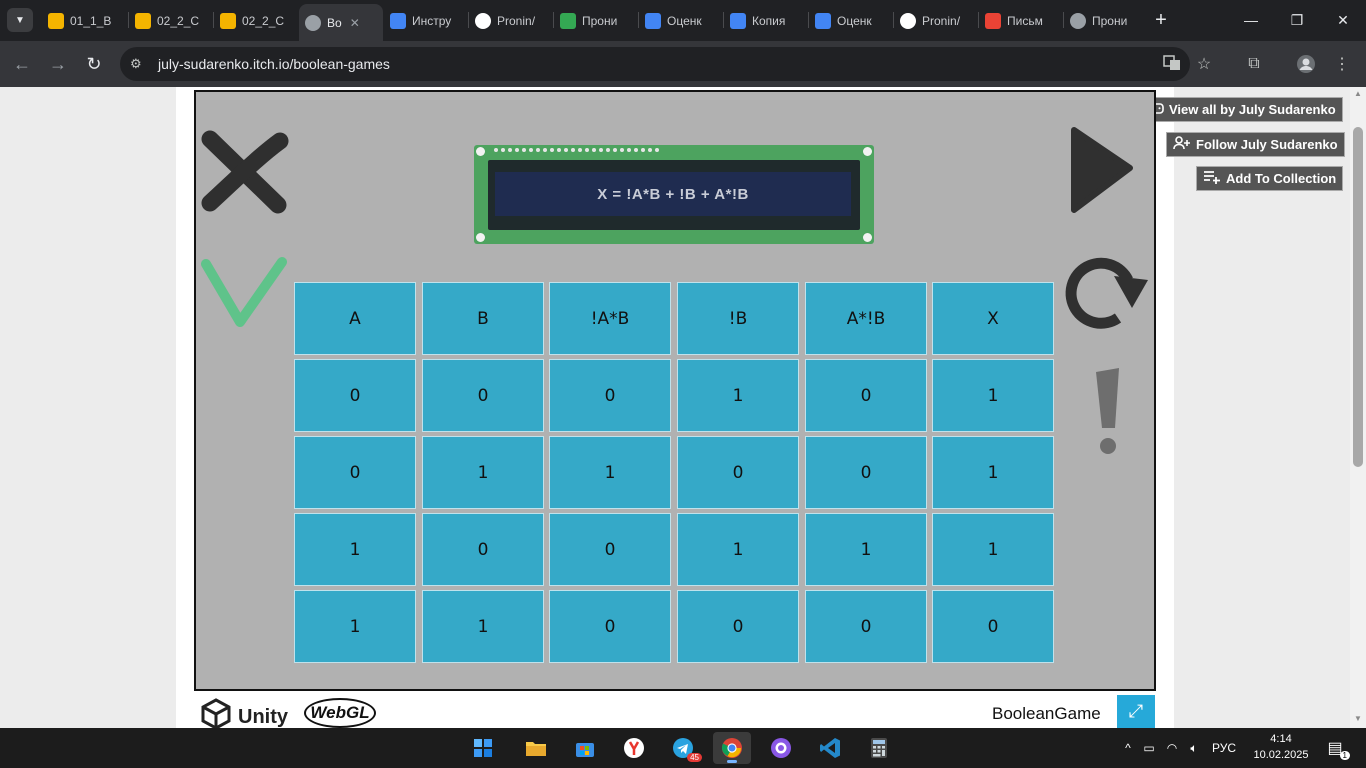 The image size is (1366, 768). What do you see at coordinates (1358, 297) in the screenshot?
I see `scroll-thumb` at bounding box center [1358, 297].